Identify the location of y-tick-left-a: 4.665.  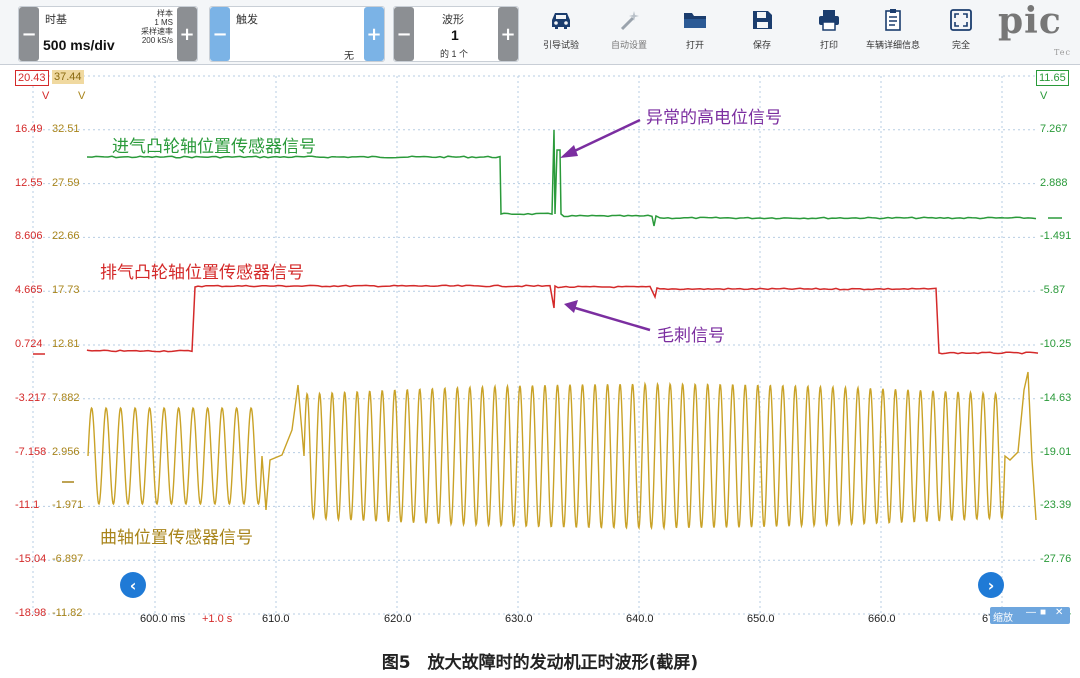
(29, 290).